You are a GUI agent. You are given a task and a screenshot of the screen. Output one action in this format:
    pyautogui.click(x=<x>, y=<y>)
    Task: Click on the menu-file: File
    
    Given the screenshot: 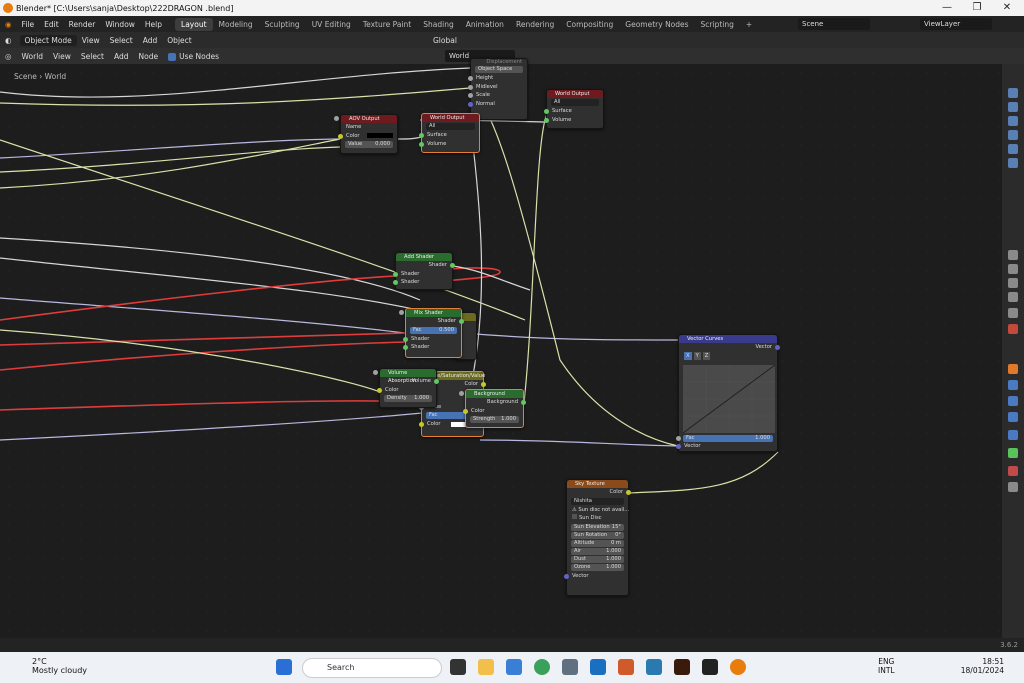 What is the action you would take?
    pyautogui.click(x=28, y=24)
    